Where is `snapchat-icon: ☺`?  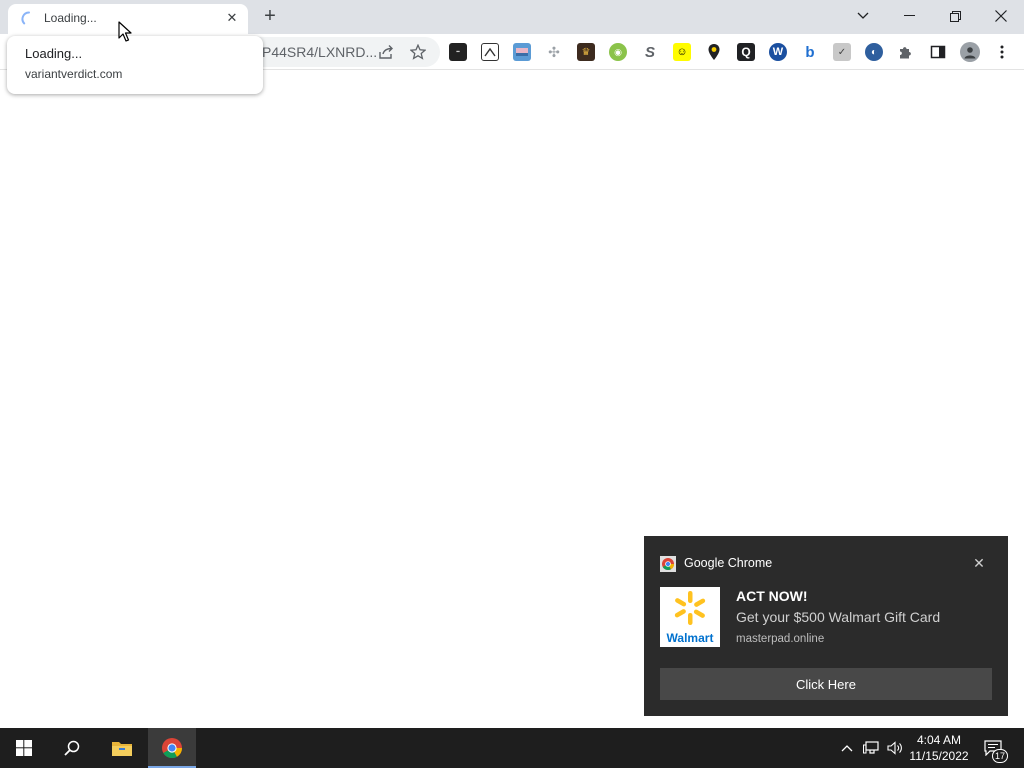
snapchat-icon: ☺ is located at coordinates (682, 52).